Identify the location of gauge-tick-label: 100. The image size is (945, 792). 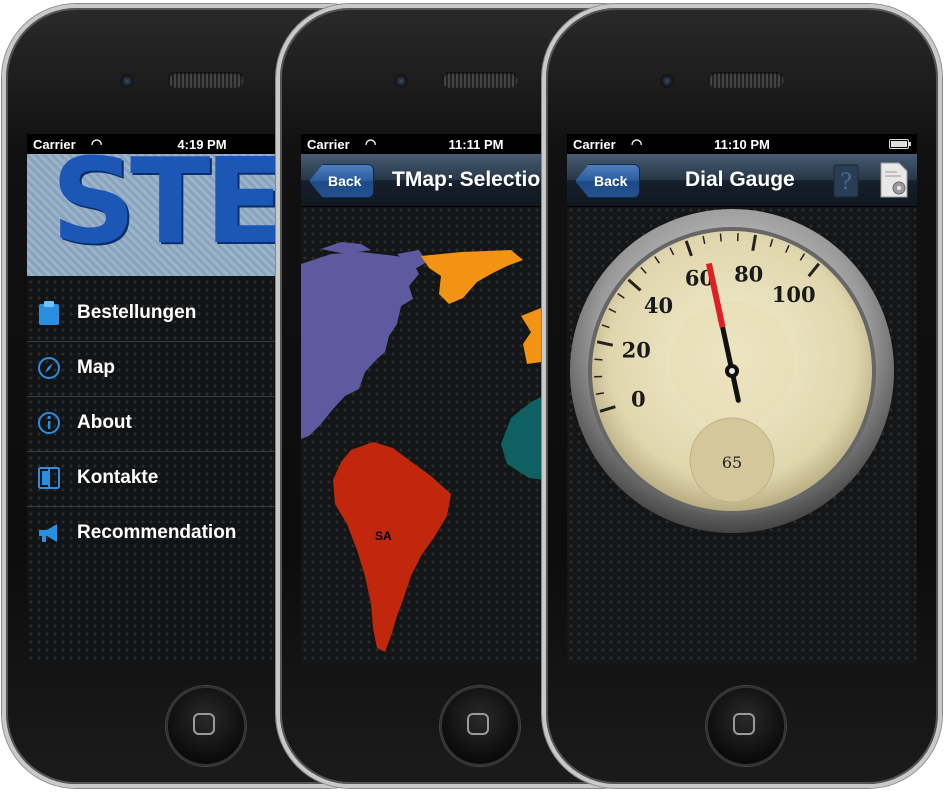
(794, 294).